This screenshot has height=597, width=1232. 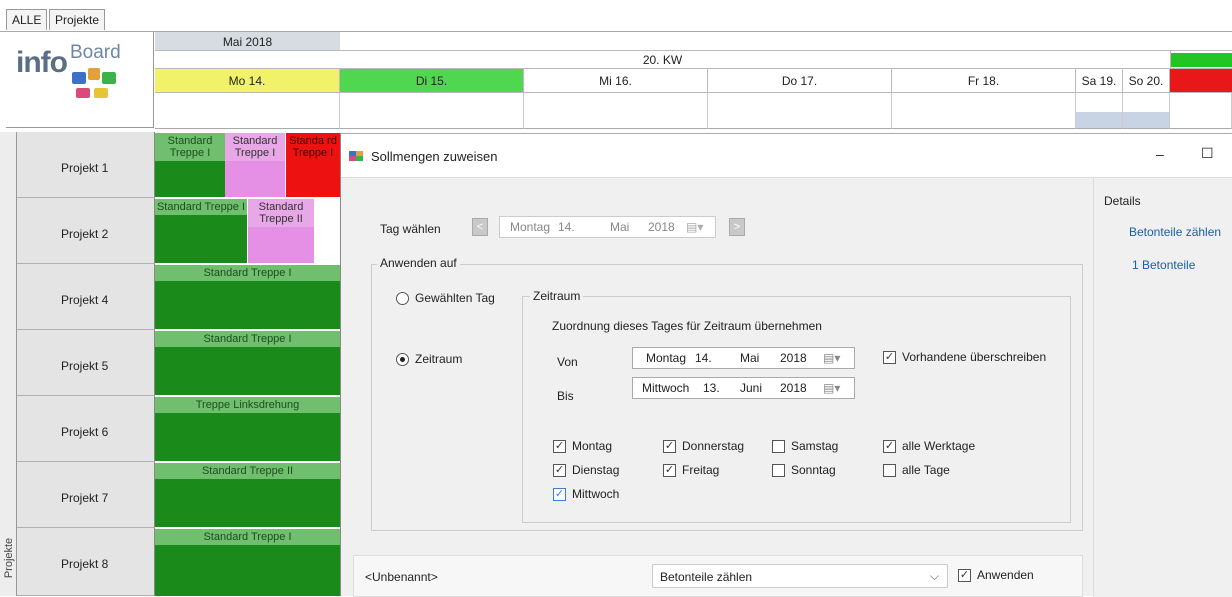 What do you see at coordinates (1175, 232) in the screenshot?
I see `details-betonteile-link: Betonteile zählen` at bounding box center [1175, 232].